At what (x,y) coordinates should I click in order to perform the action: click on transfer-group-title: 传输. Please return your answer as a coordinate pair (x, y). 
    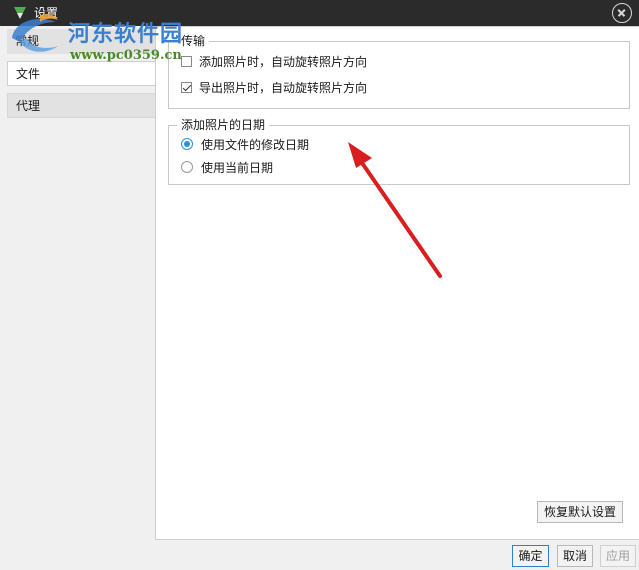
    Looking at the image, I should click on (193, 41).